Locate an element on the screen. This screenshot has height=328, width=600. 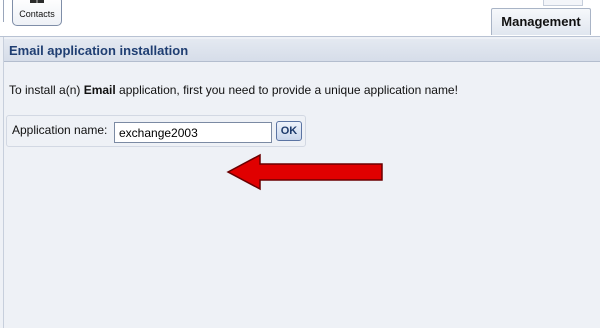
contacts-book-icon is located at coordinates (37, 1).